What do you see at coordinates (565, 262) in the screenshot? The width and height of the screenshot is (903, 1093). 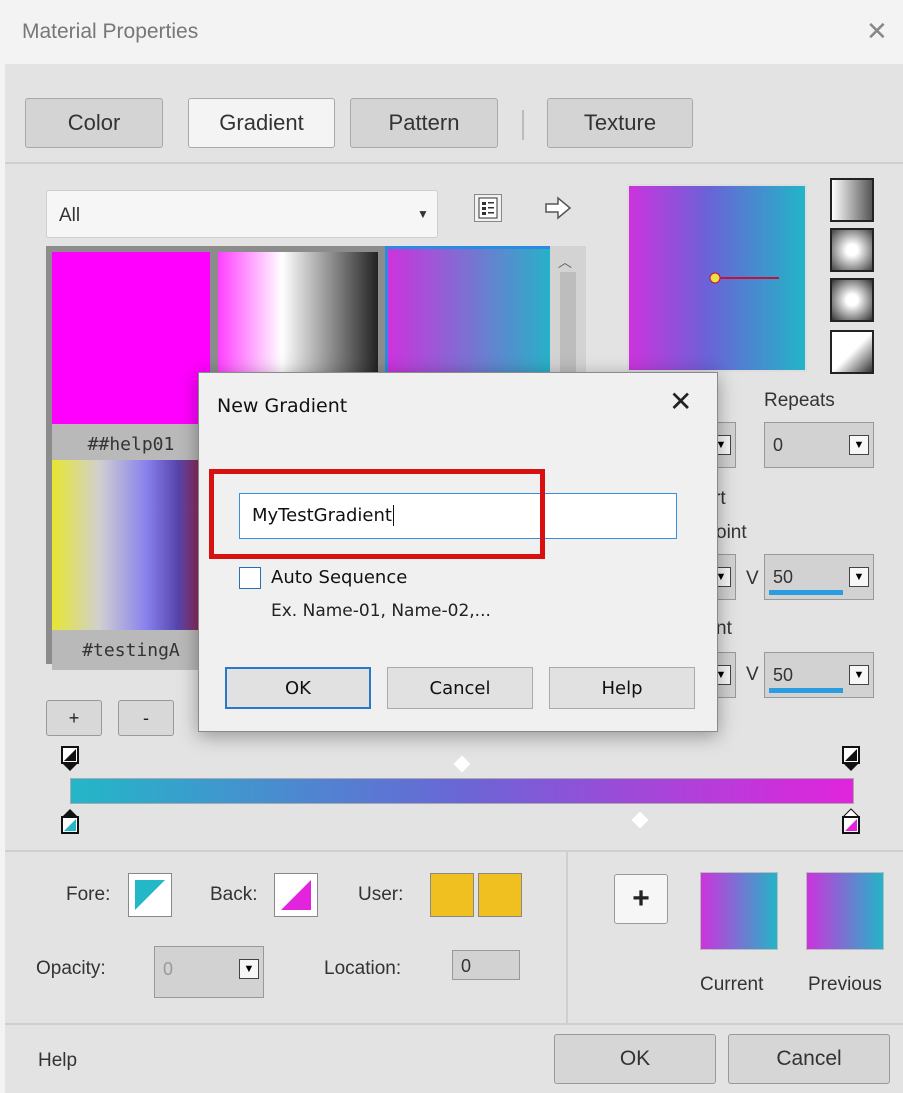 I see `chevron-up-icon: ︿` at bounding box center [565, 262].